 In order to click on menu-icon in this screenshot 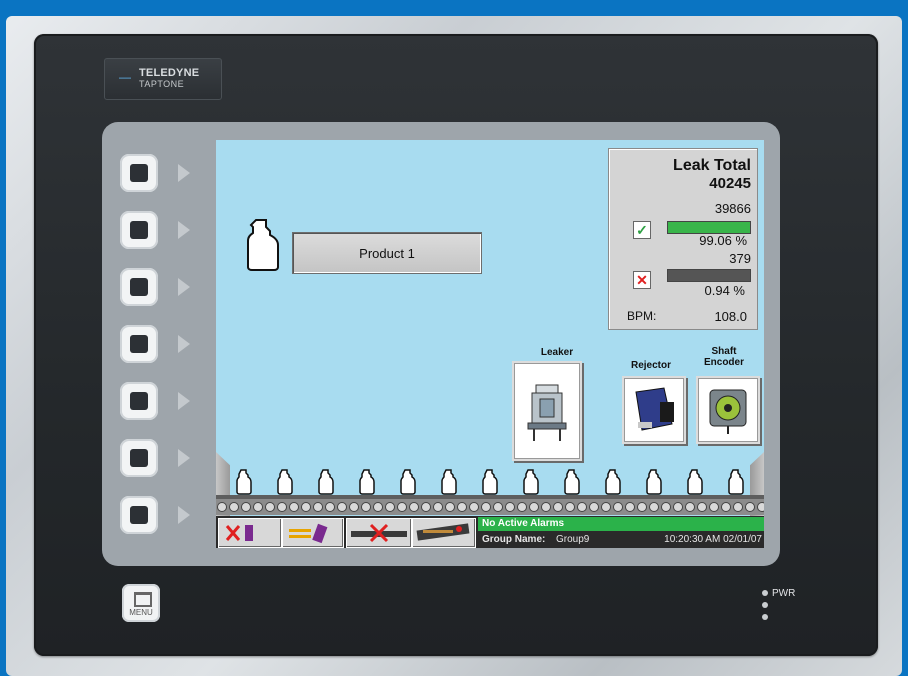, I will do `click(143, 599)`.